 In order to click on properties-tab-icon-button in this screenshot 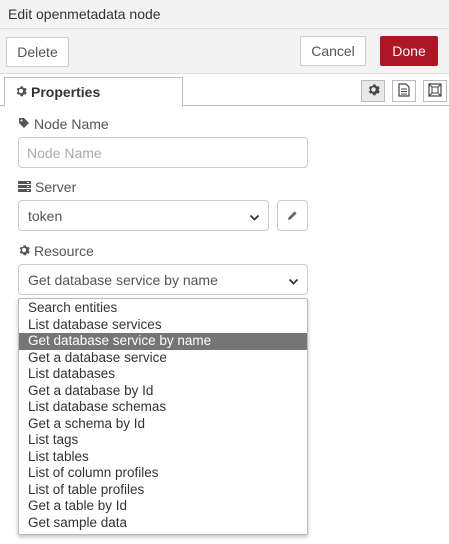, I will do `click(373, 91)`.